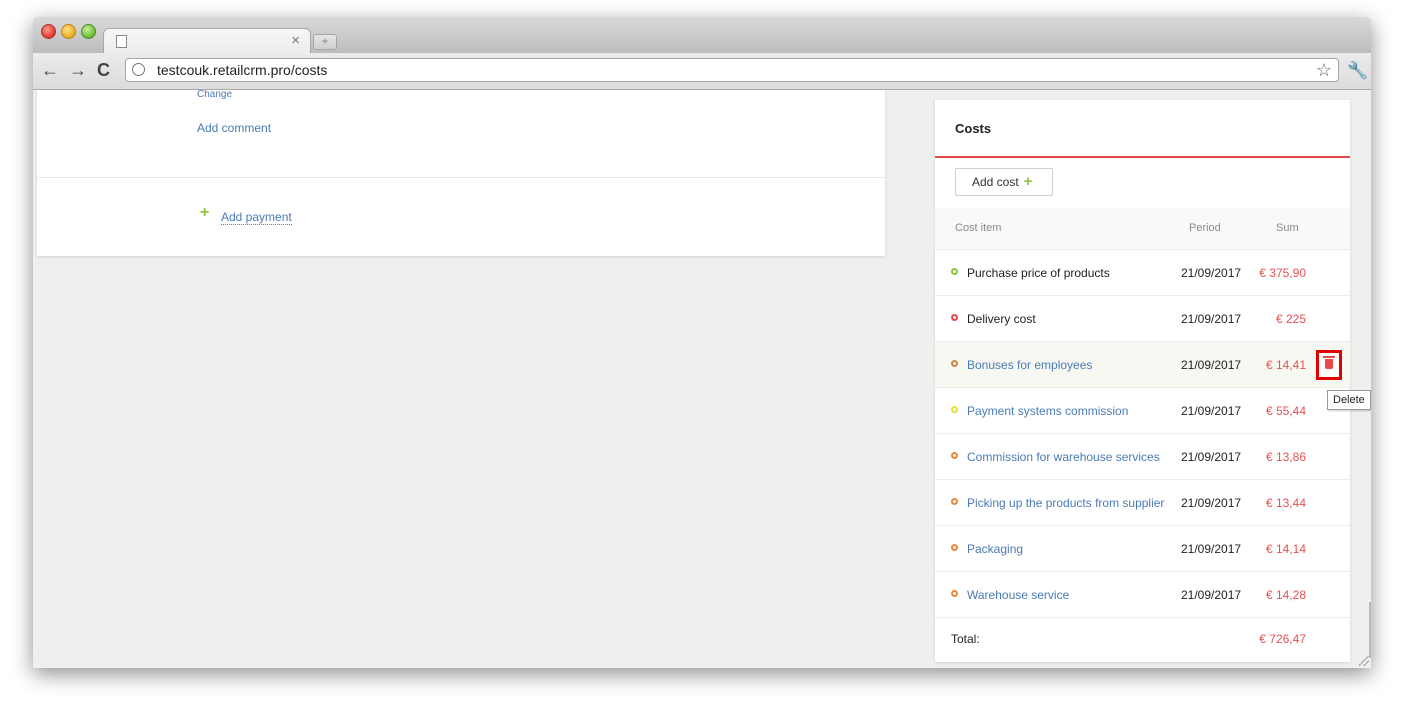  What do you see at coordinates (1047, 411) in the screenshot?
I see `cost-item-name: Payment systems commission` at bounding box center [1047, 411].